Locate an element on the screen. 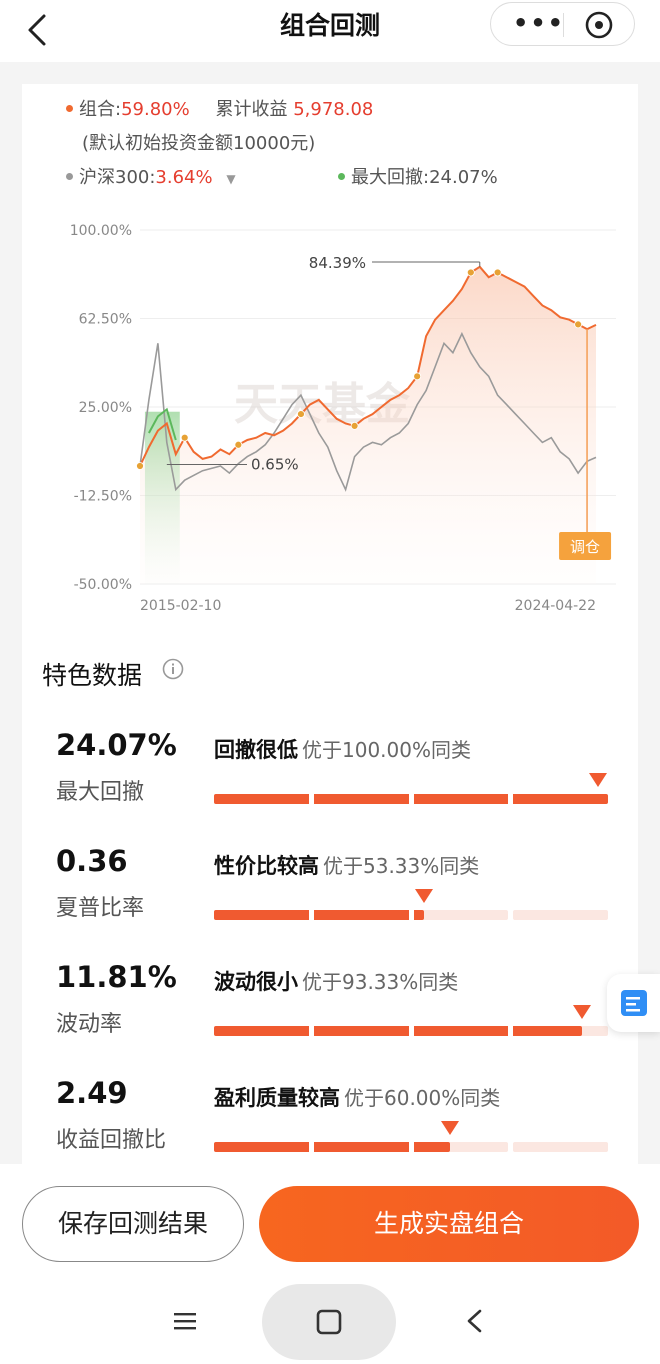 The height and width of the screenshot is (1364, 660). y-tick-label: 62.50% is located at coordinates (105, 320).